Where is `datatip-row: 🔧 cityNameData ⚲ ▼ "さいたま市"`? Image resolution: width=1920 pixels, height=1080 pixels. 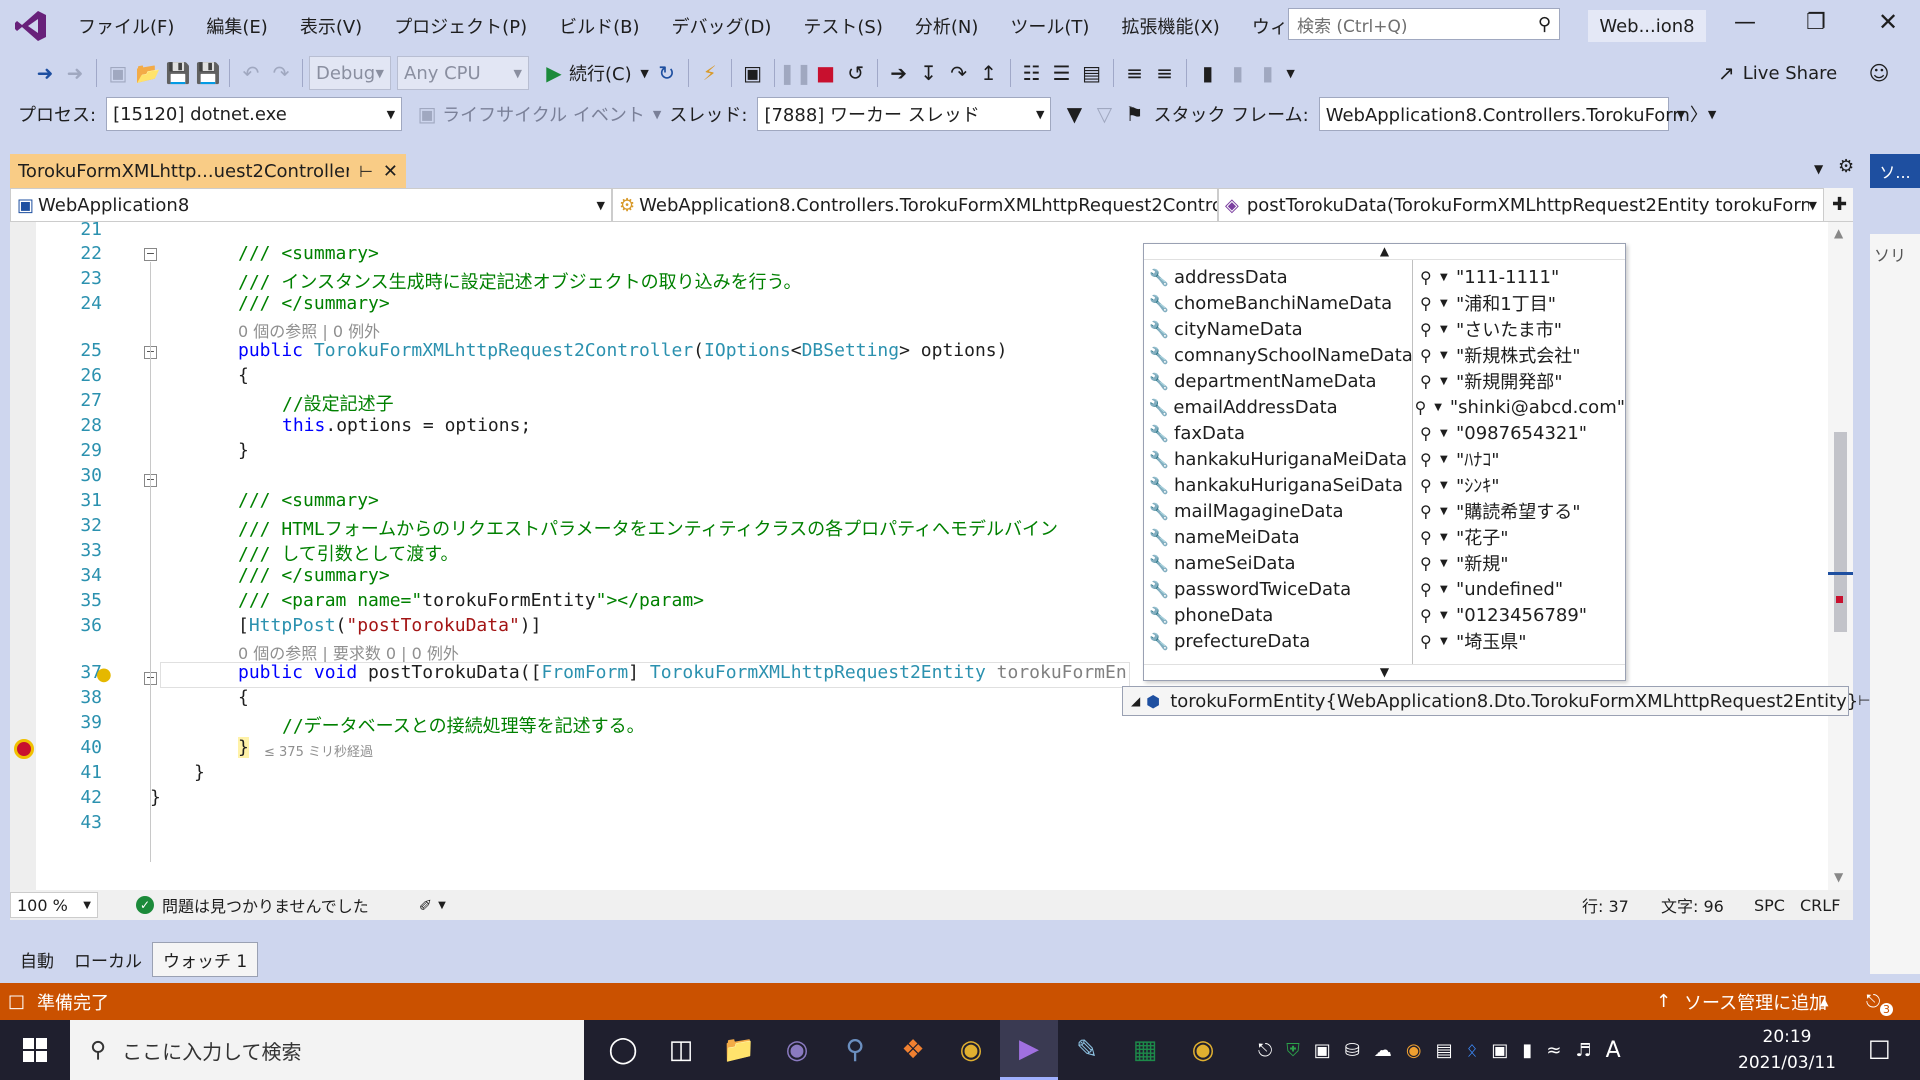 datatip-row: 🔧 cityNameData ⚲ ▼ "さいたま市" is located at coordinates (1384, 329).